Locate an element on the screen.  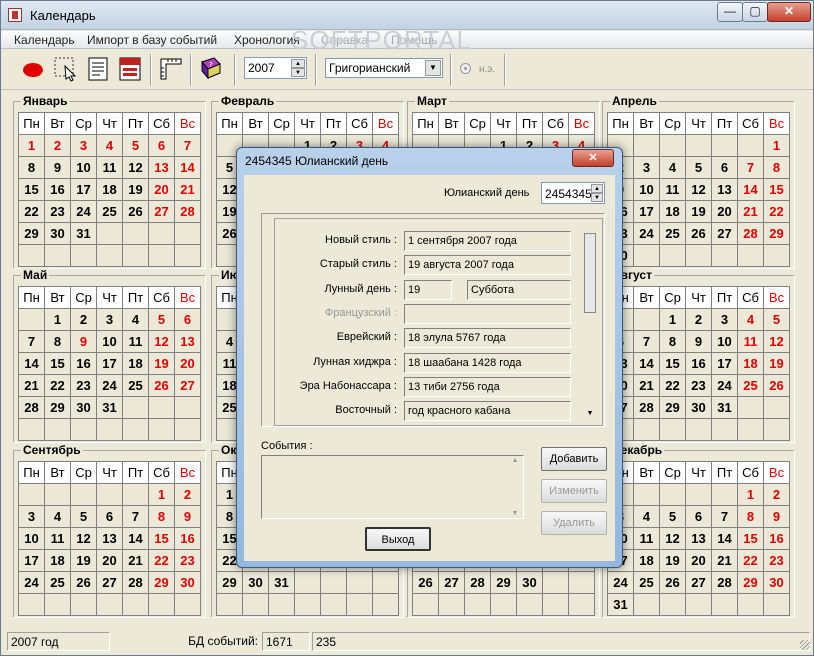
day-cell: 15 is located at coordinates (161, 538).